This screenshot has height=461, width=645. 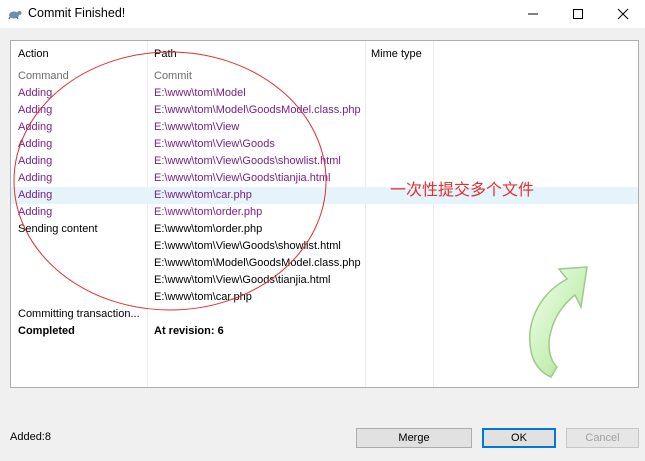 What do you see at coordinates (30, 437) in the screenshot?
I see `added-count: Added:8` at bounding box center [30, 437].